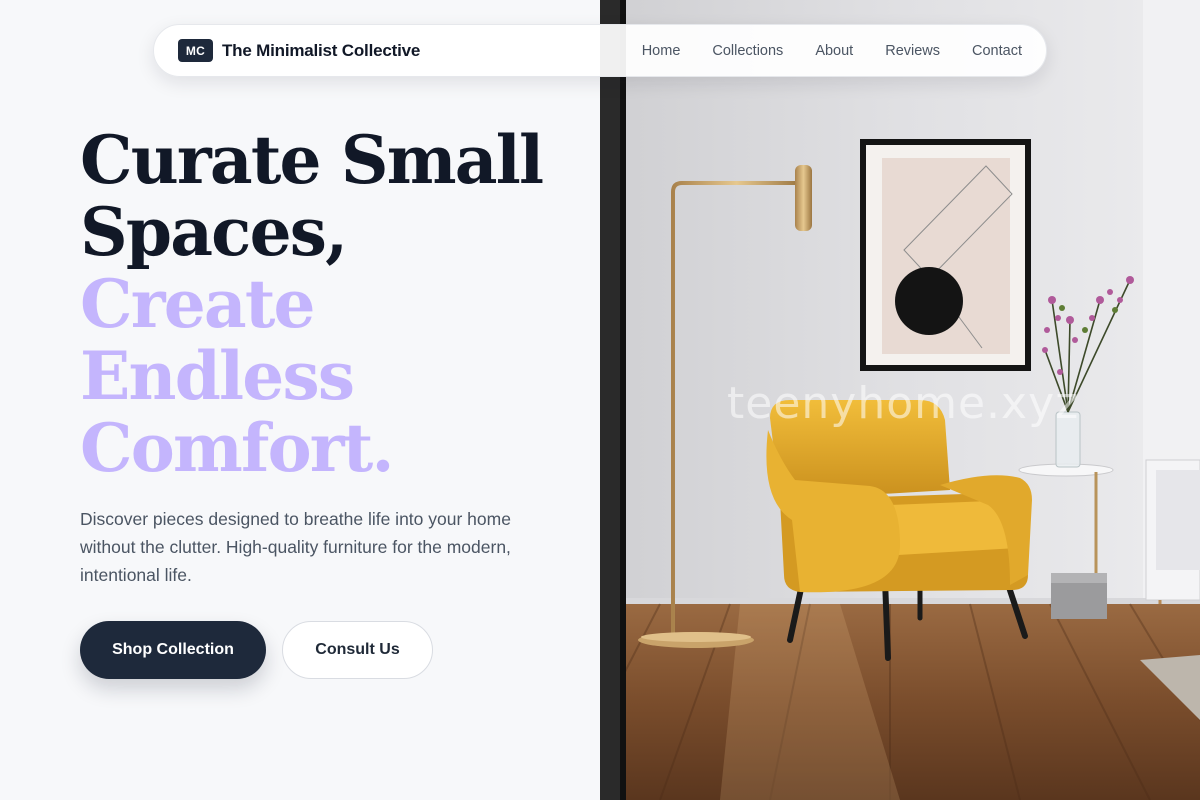 This screenshot has height=800, width=1200. I want to click on headline-line: Curate Small, so click(312, 160).